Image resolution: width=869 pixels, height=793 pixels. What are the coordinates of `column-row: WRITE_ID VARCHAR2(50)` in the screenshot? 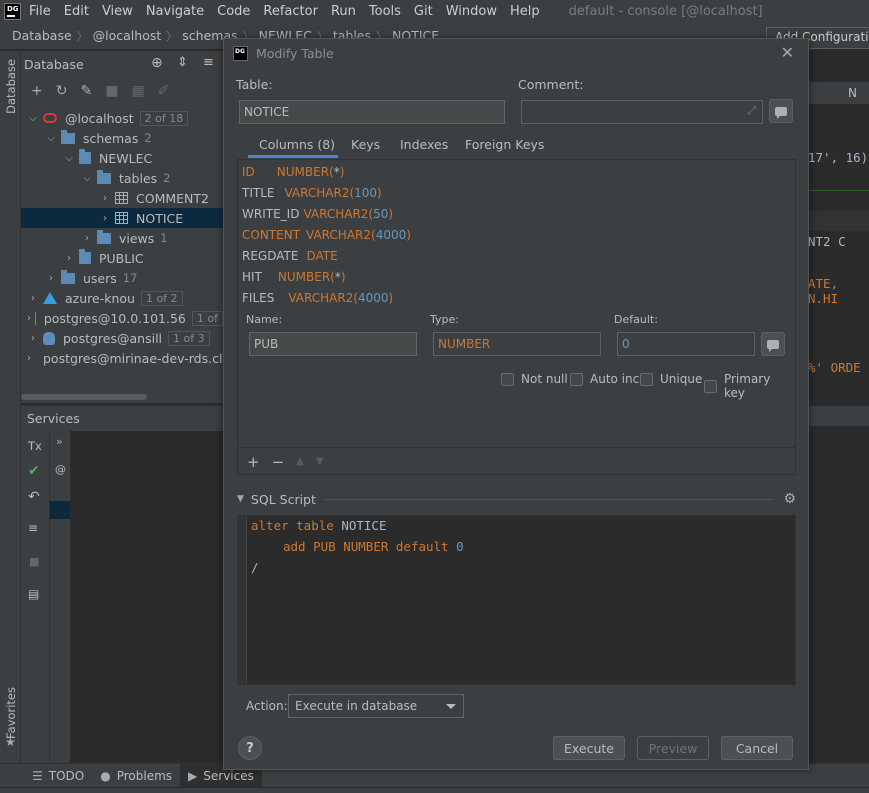 It's located at (317, 214).